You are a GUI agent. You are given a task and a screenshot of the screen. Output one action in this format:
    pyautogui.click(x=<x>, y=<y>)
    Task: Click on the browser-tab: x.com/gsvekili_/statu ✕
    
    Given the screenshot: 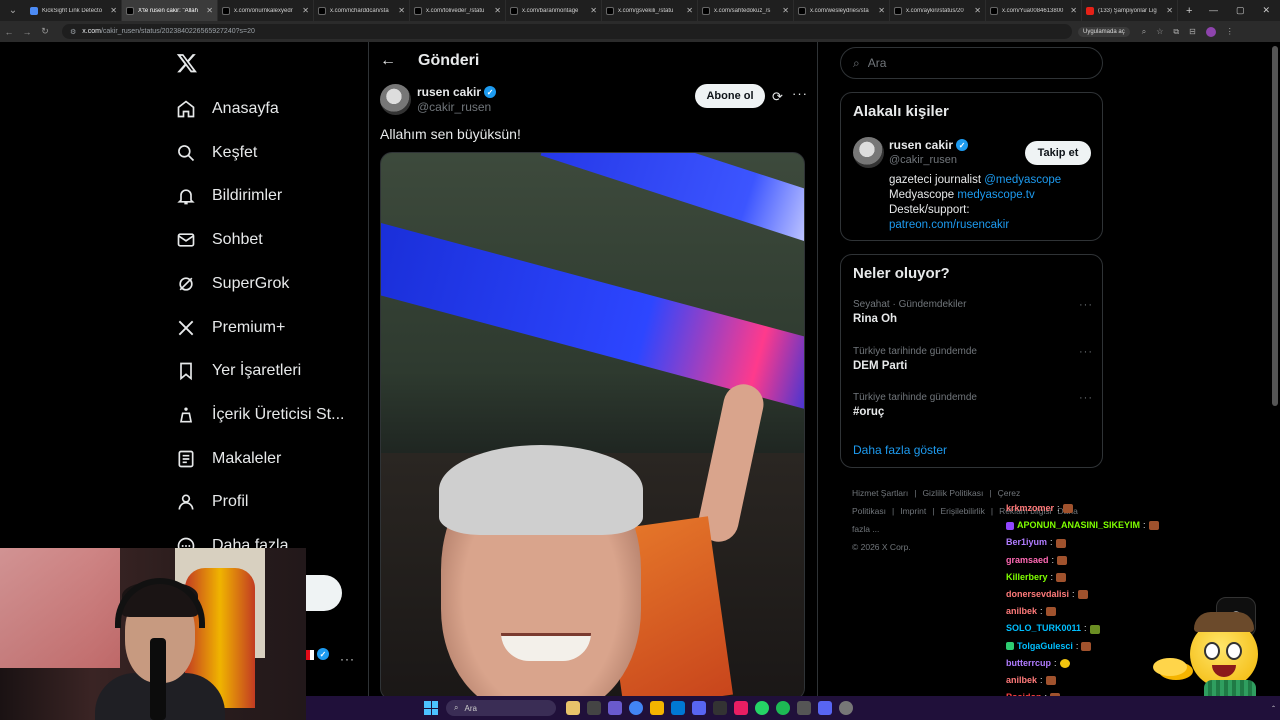 What is the action you would take?
    pyautogui.click(x=650, y=10)
    